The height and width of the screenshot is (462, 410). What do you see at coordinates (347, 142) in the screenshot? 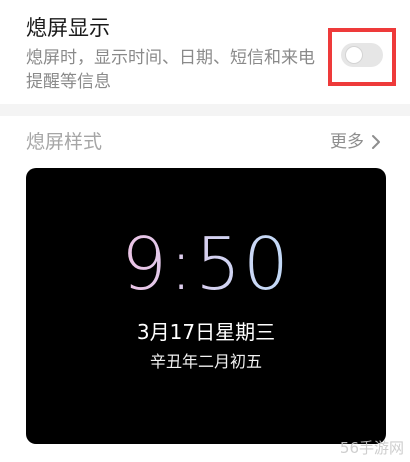
I see `more-label: 更多` at bounding box center [347, 142].